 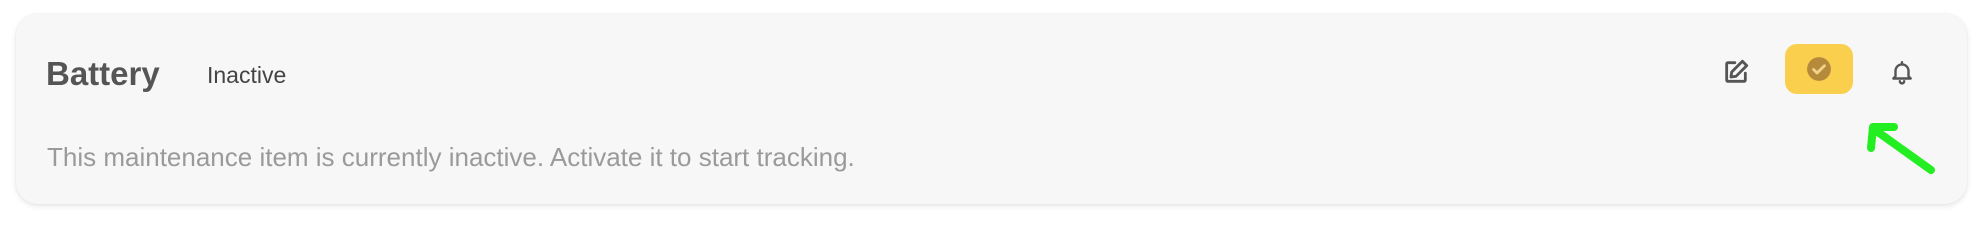 I want to click on bell-icon, so click(x=1902, y=73).